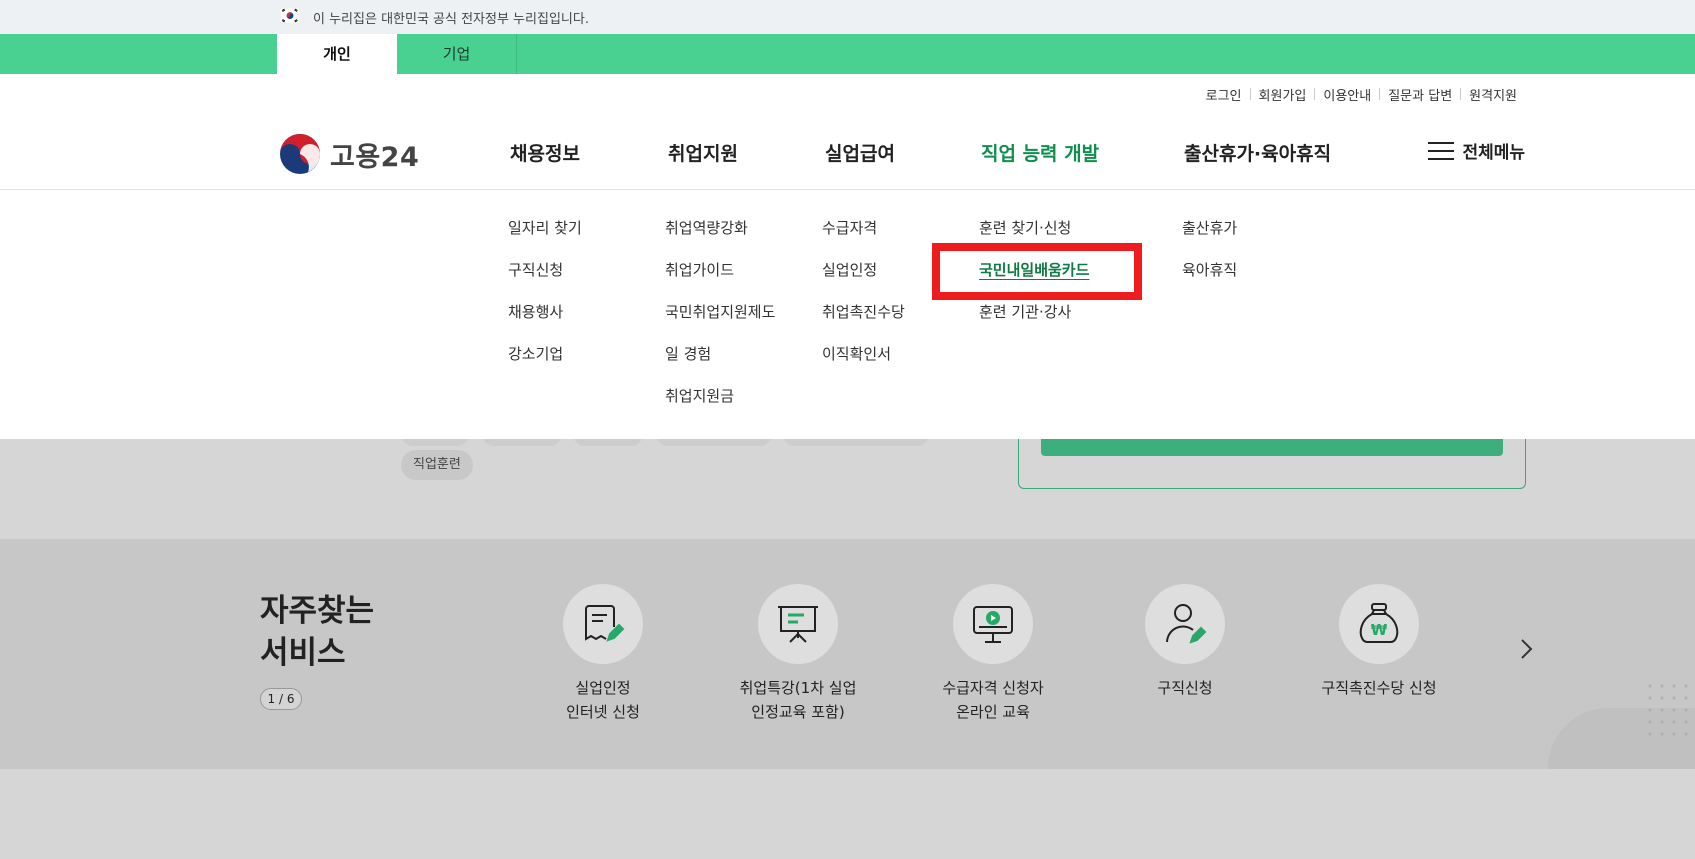 The width and height of the screenshot is (1695, 859). I want to click on util-remote-support-link: 원격지원, so click(1493, 94).